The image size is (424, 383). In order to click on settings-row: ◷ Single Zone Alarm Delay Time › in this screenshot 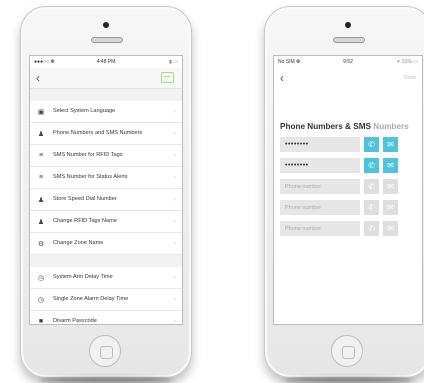, I will do `click(106, 300)`.